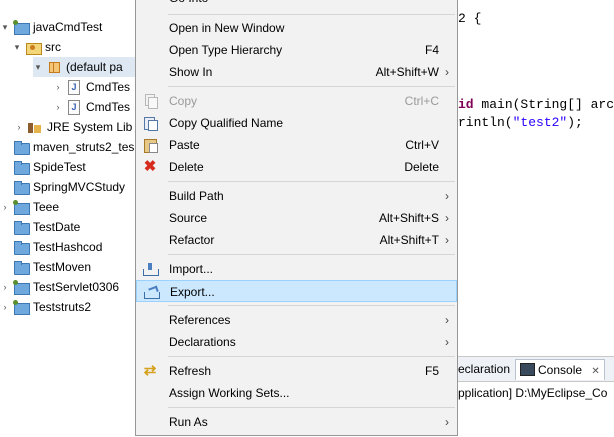 The height and width of the screenshot is (437, 614). What do you see at coordinates (575, 122) in the screenshot?
I see `code-text: );` at bounding box center [575, 122].